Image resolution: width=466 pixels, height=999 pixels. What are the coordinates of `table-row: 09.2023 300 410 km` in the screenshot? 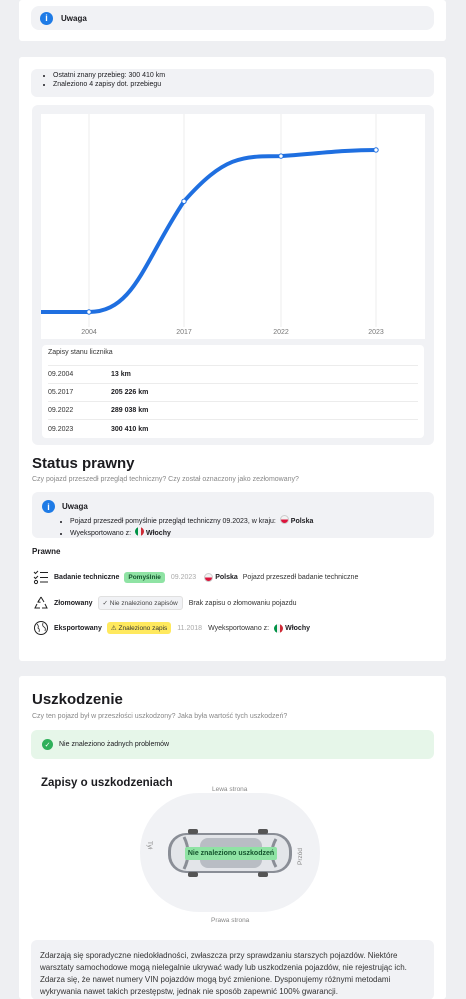 It's located at (233, 429).